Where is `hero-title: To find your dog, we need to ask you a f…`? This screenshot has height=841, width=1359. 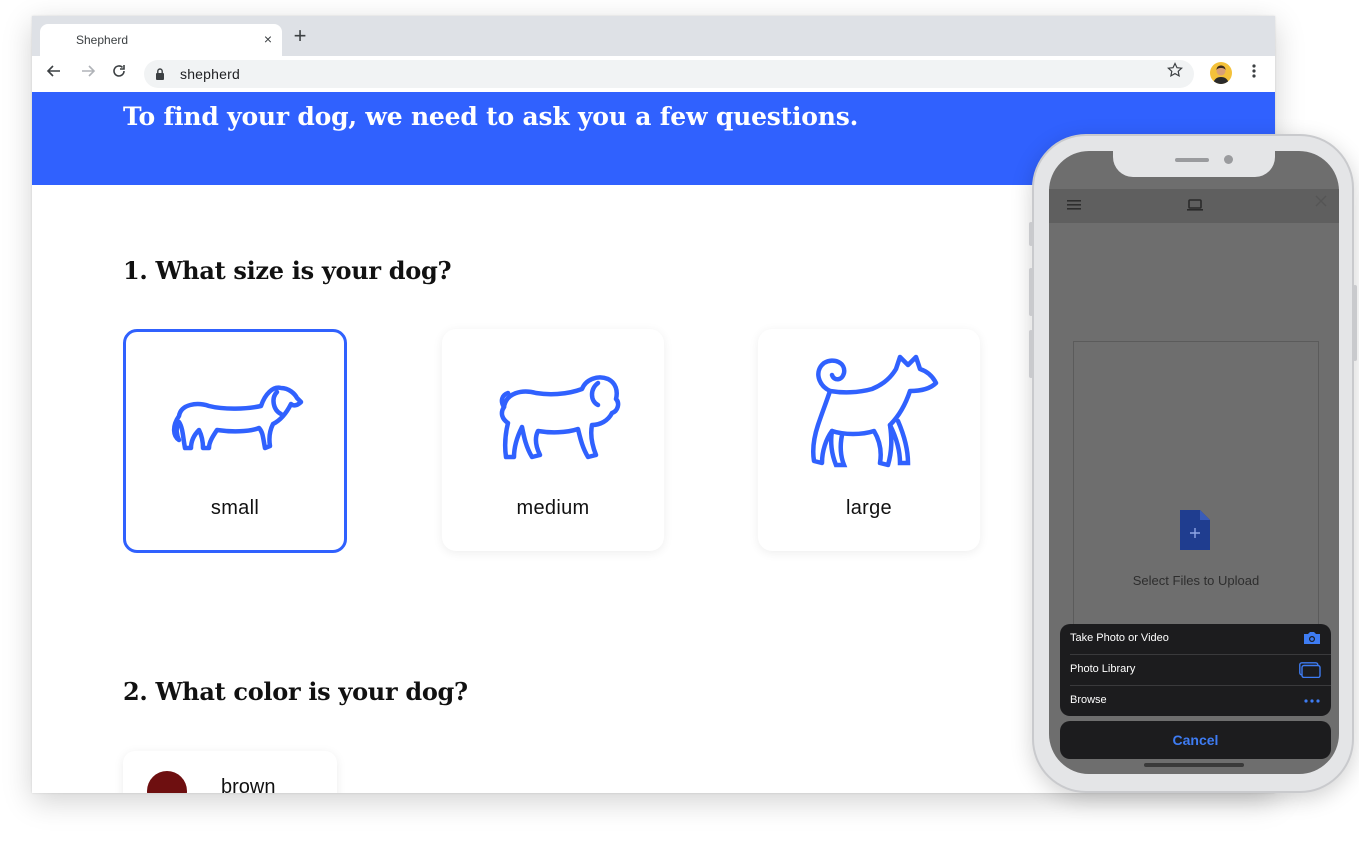 hero-title: To find your dog, we need to ask you a f… is located at coordinates (491, 116).